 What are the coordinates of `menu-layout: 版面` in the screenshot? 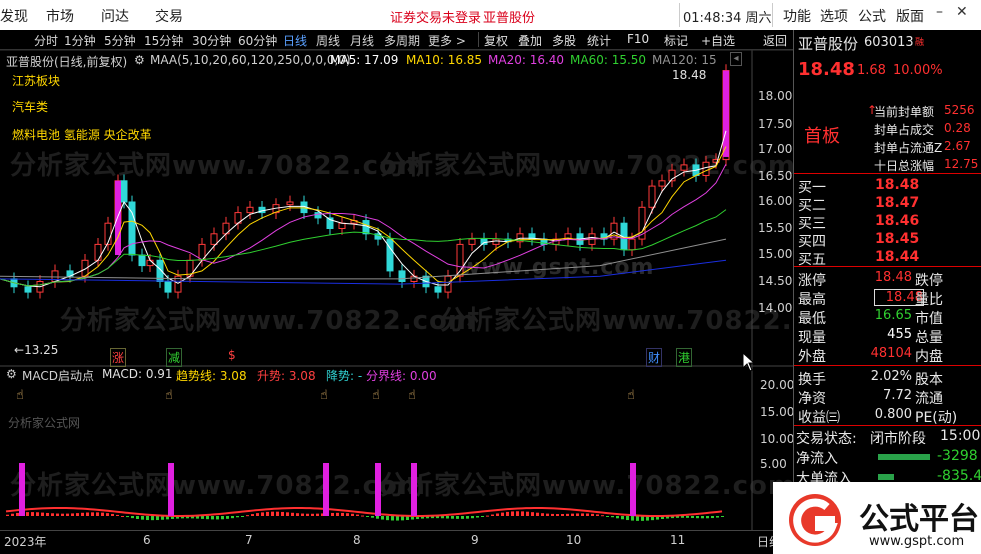 It's located at (910, 16).